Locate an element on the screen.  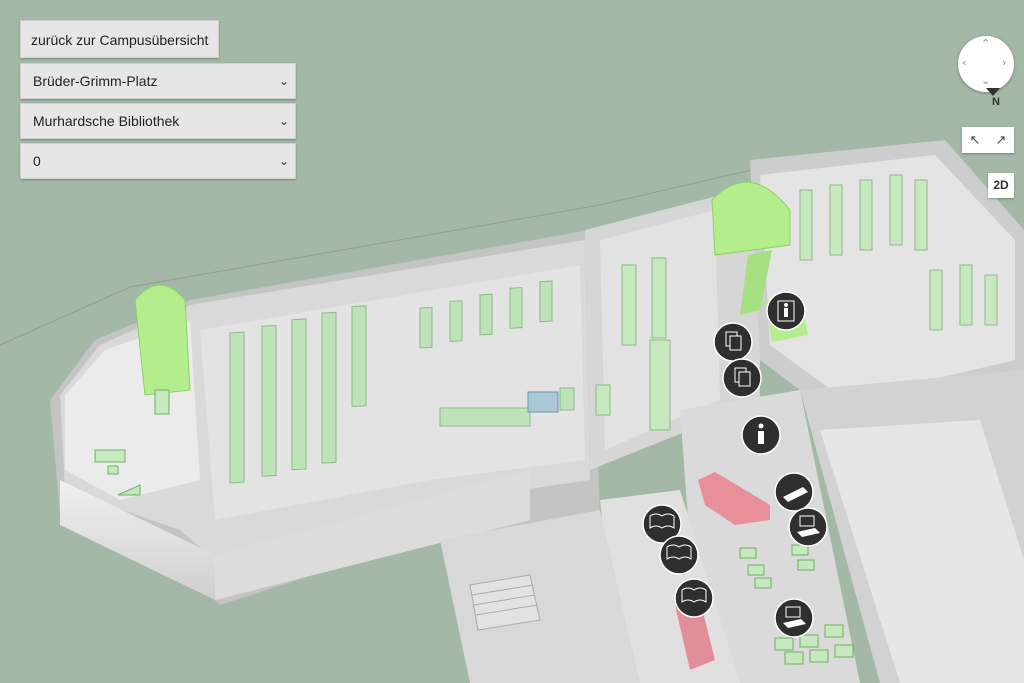
building-select-value: Murhardsche Bibliothek is located at coordinates (106, 121).